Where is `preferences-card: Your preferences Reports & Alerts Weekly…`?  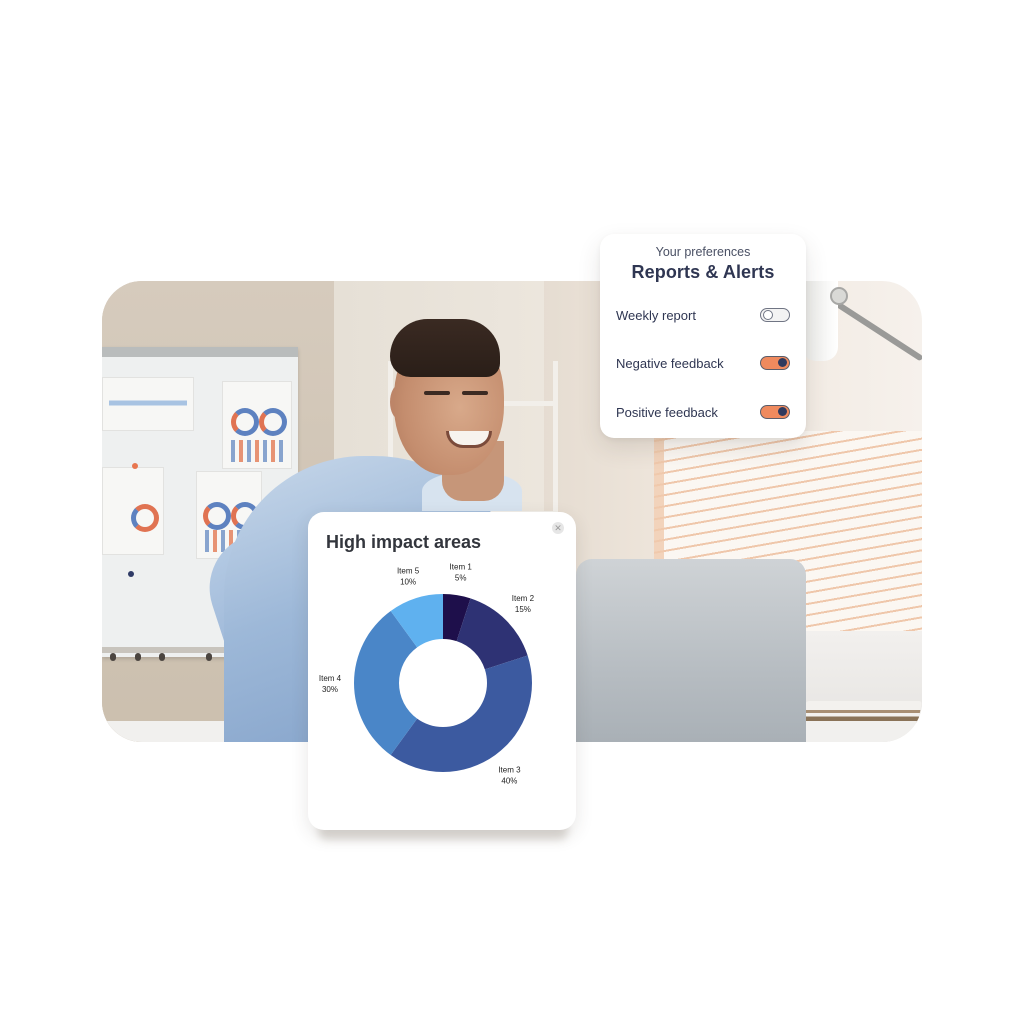 preferences-card: Your preferences Reports & Alerts Weekly… is located at coordinates (703, 336).